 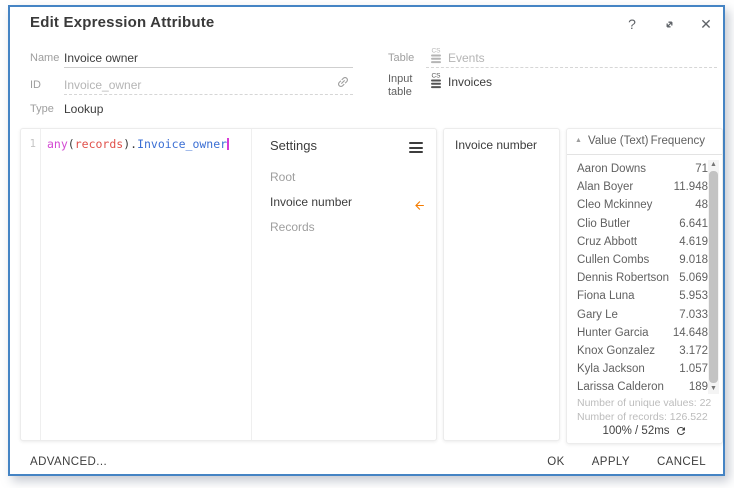 I want to click on frequency-cell: 189, so click(x=698, y=387).